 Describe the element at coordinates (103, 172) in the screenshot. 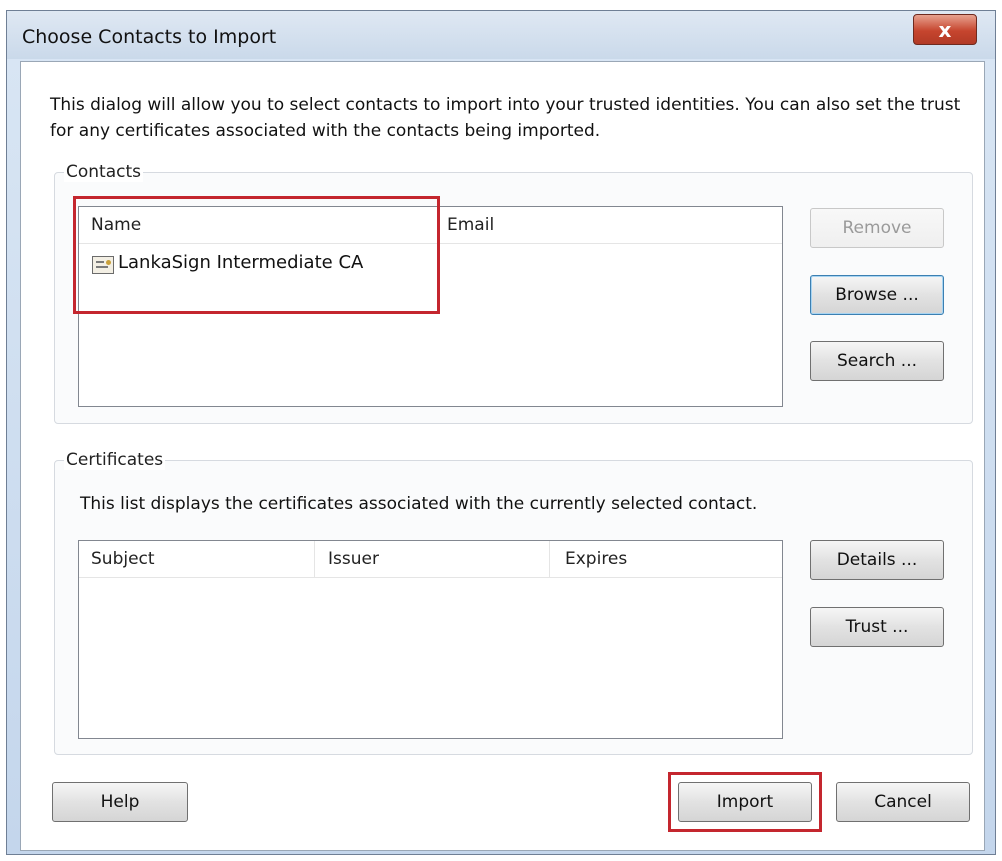

I see `contacts-group-label: Contacts` at that location.